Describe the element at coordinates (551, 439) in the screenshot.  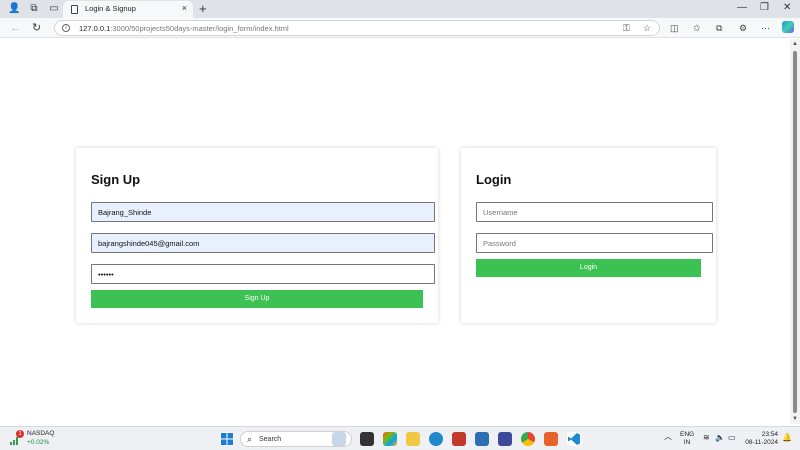
I see `xampp-icon` at that location.